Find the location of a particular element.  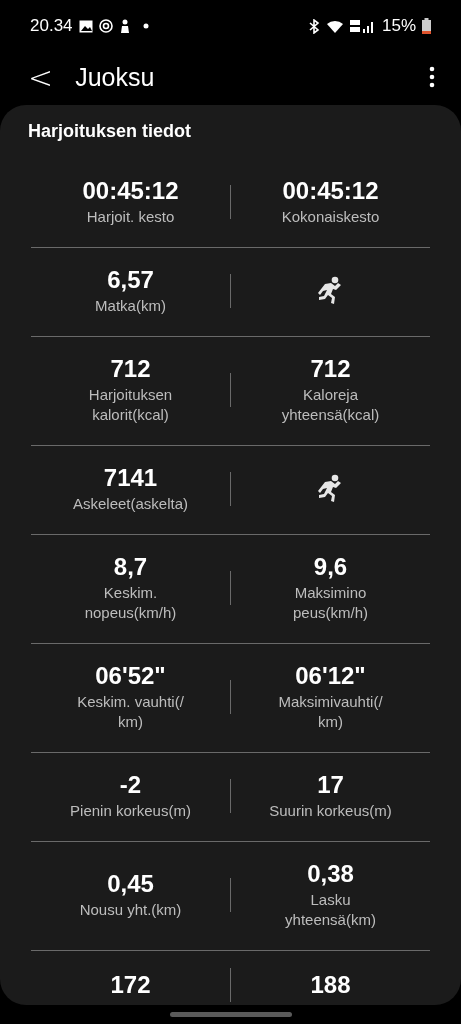

stat-value: 172 is located at coordinates (130, 985).